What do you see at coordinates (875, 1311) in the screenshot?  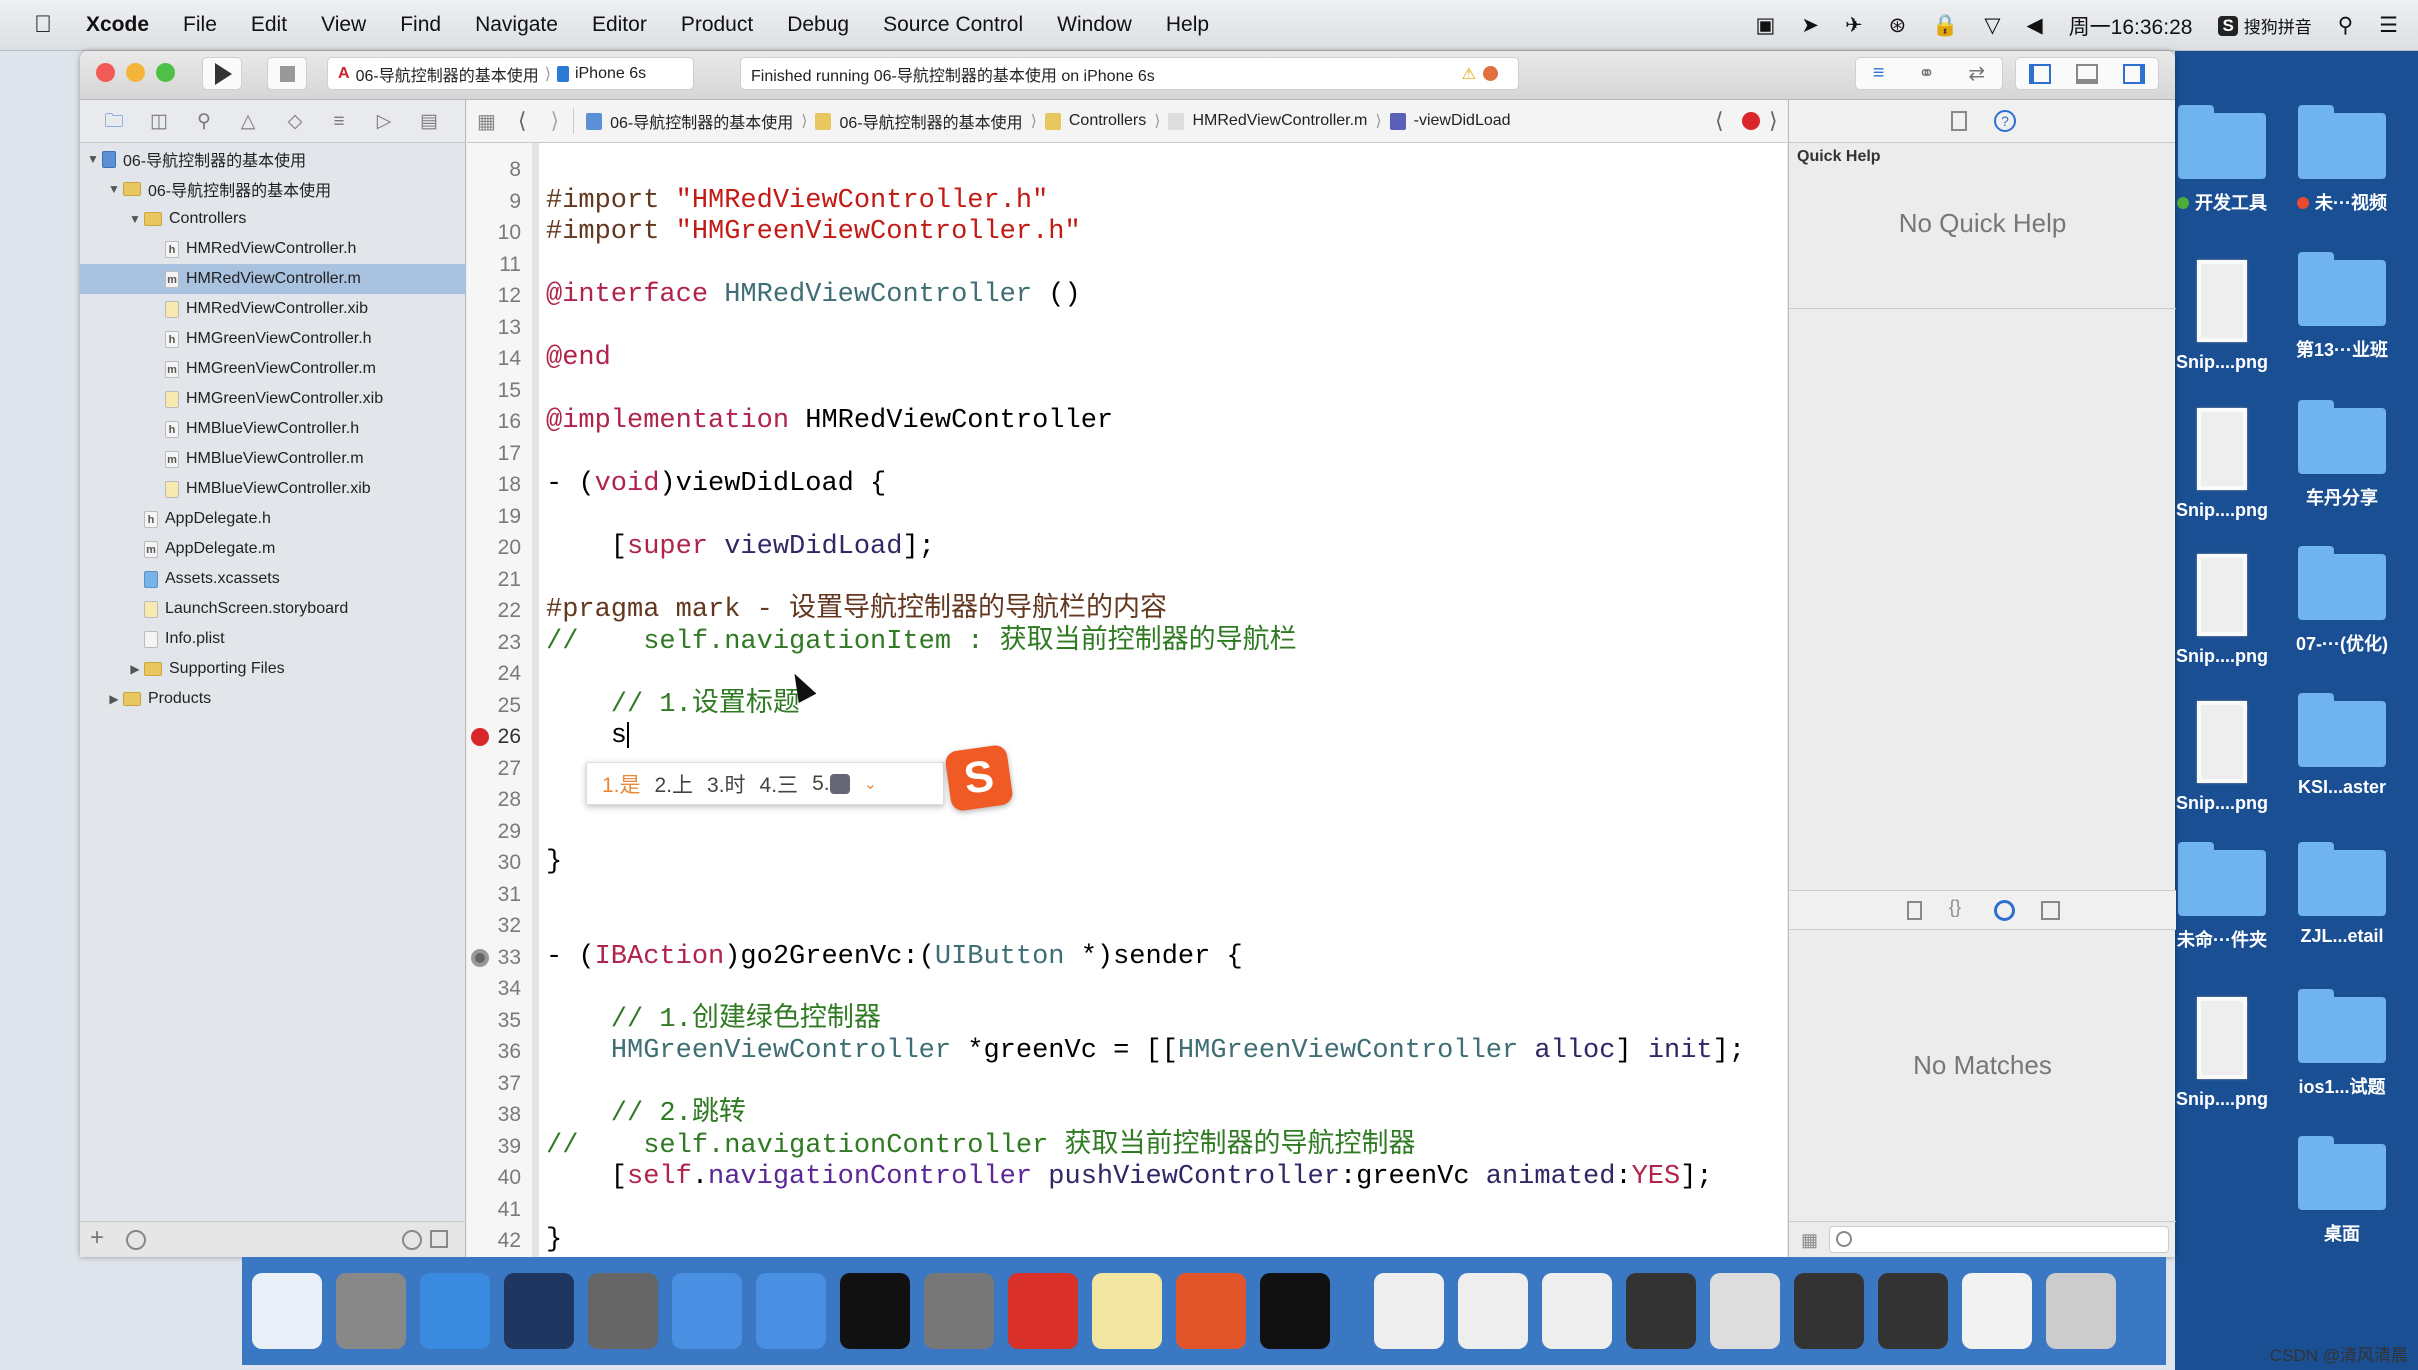 I see `terminal-icon` at bounding box center [875, 1311].